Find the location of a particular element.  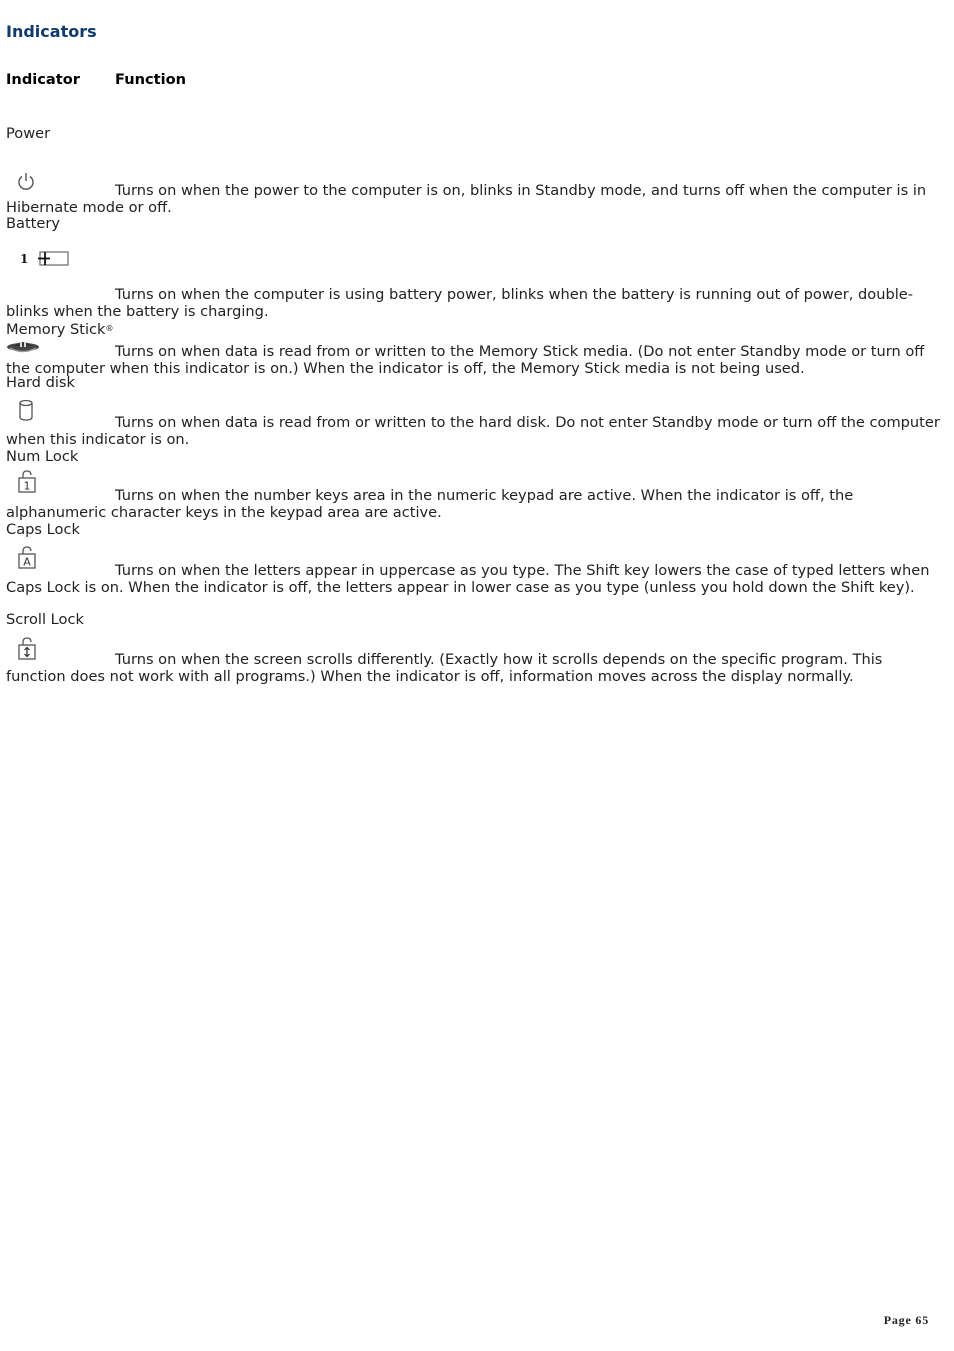

indicator-name: Hard disk is located at coordinates (40, 382).